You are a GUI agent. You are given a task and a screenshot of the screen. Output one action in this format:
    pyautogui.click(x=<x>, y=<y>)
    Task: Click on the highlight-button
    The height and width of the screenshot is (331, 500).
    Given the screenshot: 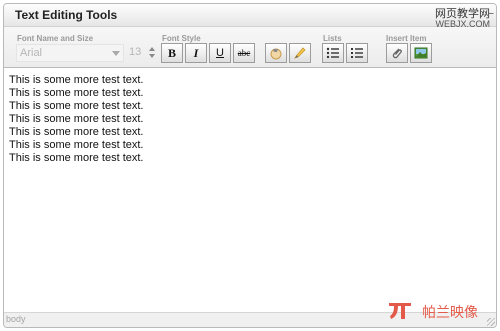 What is the action you would take?
    pyautogui.click(x=300, y=53)
    